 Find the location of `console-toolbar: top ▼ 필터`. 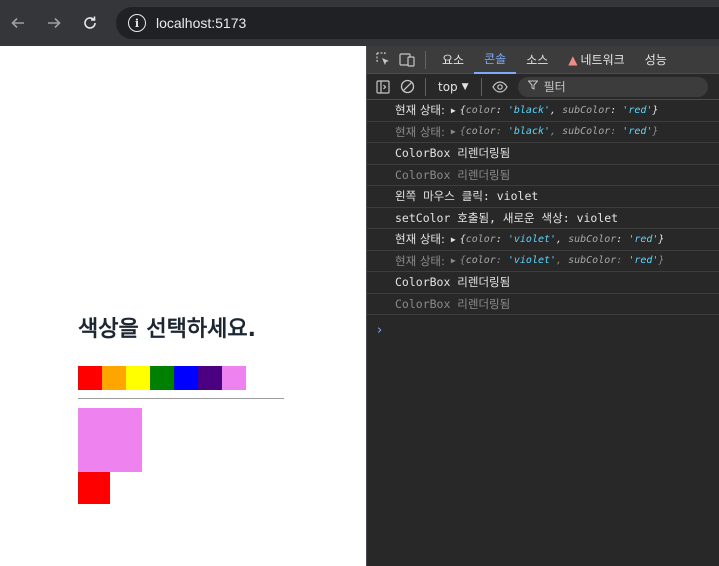

console-toolbar: top ▼ 필터 is located at coordinates (543, 87).